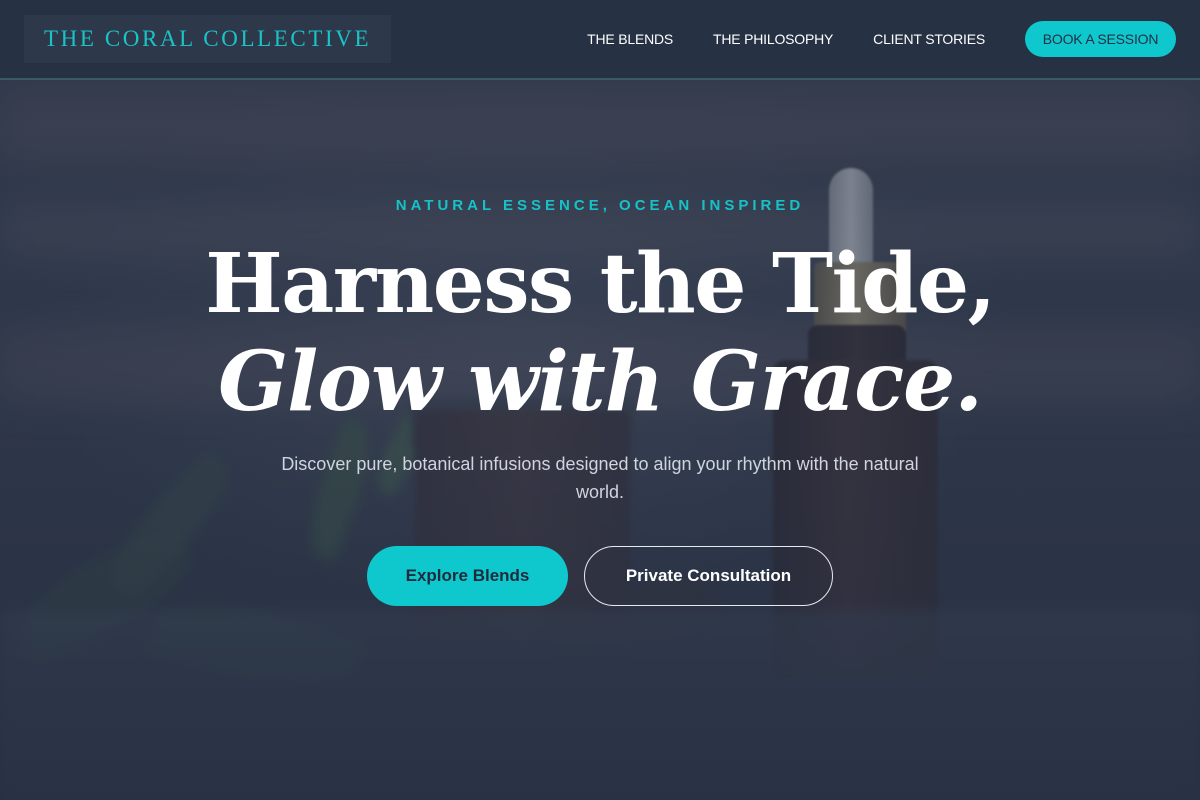 This screenshot has width=1200, height=800. What do you see at coordinates (929, 39) in the screenshot?
I see `nav-link-client-stories: CLIENT STORIES` at bounding box center [929, 39].